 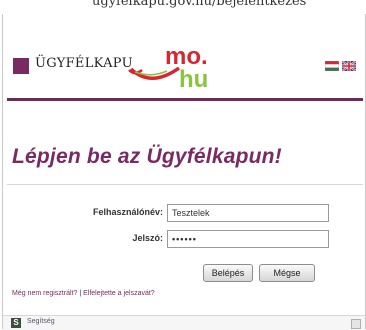 I want to click on forgot-password-link: Elfelejtette a jelszavát?, so click(x=119, y=293).